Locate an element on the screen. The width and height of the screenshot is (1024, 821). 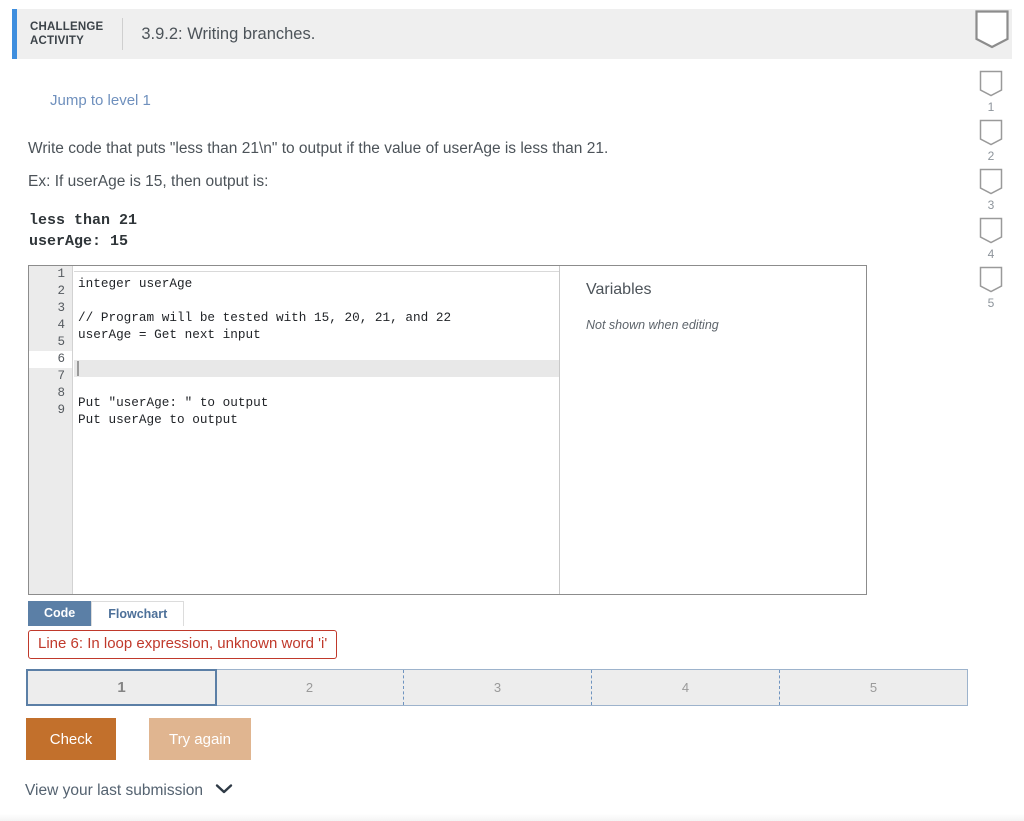
tab-code: Code is located at coordinates (60, 613).